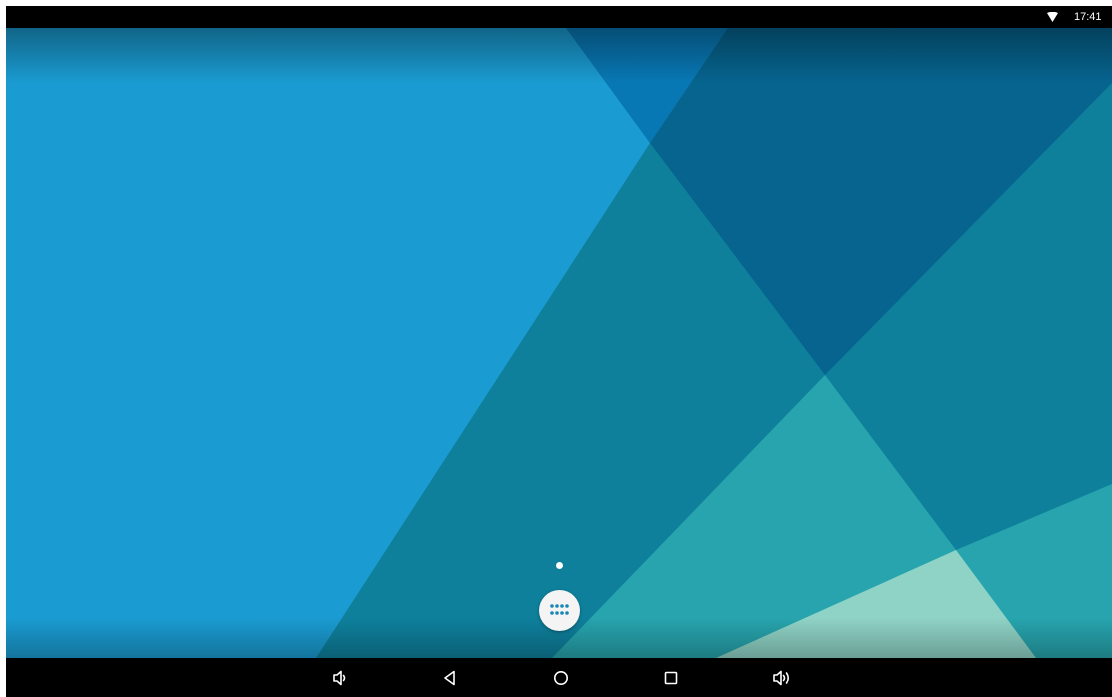 Image resolution: width=1112 pixels, height=697 pixels. I want to click on volume-down-button, so click(340, 678).